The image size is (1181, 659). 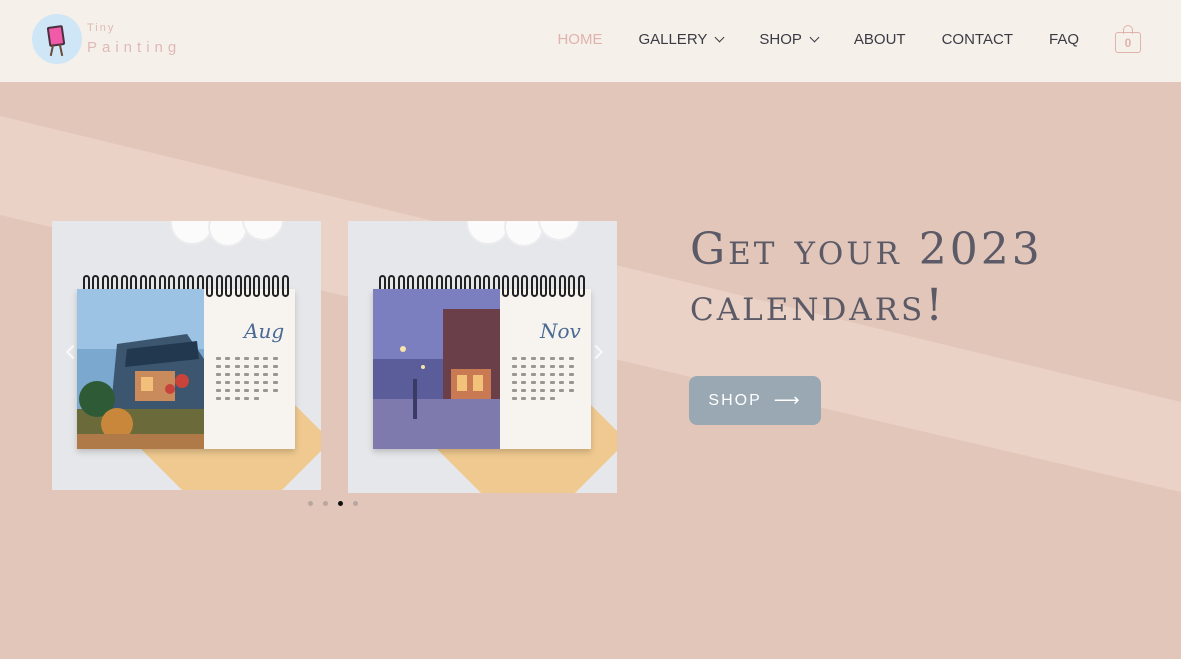 What do you see at coordinates (134, 47) in the screenshot?
I see `logo-name: Painting` at bounding box center [134, 47].